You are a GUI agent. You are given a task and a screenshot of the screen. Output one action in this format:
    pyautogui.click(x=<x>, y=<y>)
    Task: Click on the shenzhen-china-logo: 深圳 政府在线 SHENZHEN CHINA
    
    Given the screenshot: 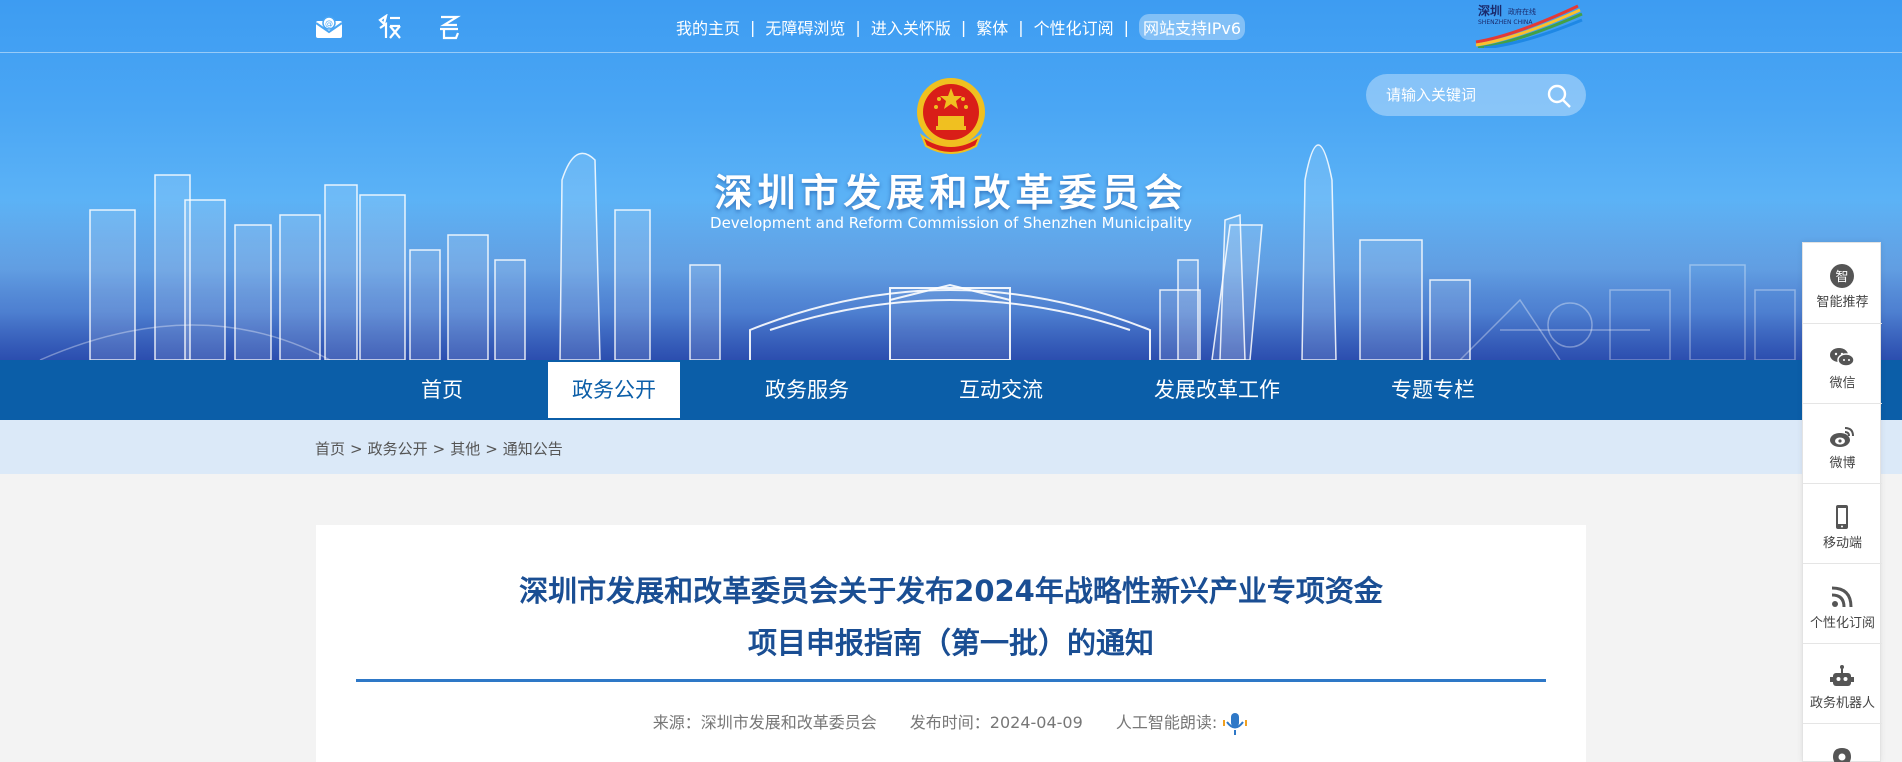 What is the action you would take?
    pyautogui.click(x=1529, y=25)
    